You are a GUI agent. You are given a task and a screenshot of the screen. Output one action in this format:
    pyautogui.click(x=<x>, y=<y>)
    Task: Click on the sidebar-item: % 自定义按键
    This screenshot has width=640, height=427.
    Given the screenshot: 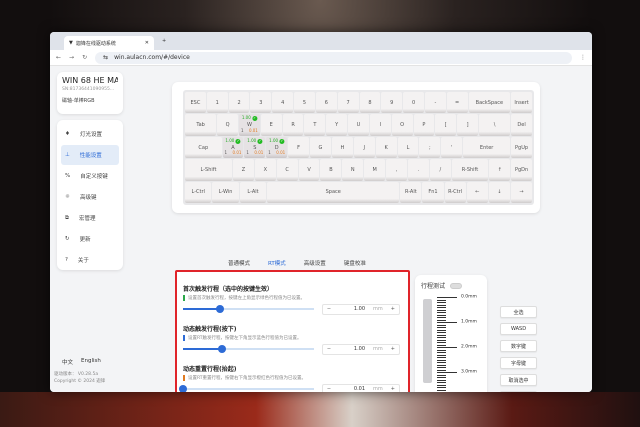 What is the action you would take?
    pyautogui.click(x=90, y=176)
    